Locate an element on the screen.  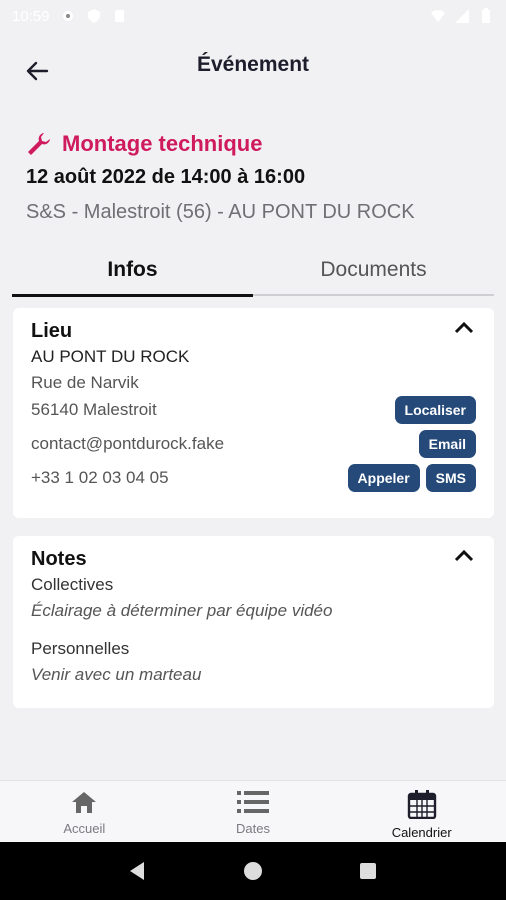
back-button is located at coordinates (37, 71).